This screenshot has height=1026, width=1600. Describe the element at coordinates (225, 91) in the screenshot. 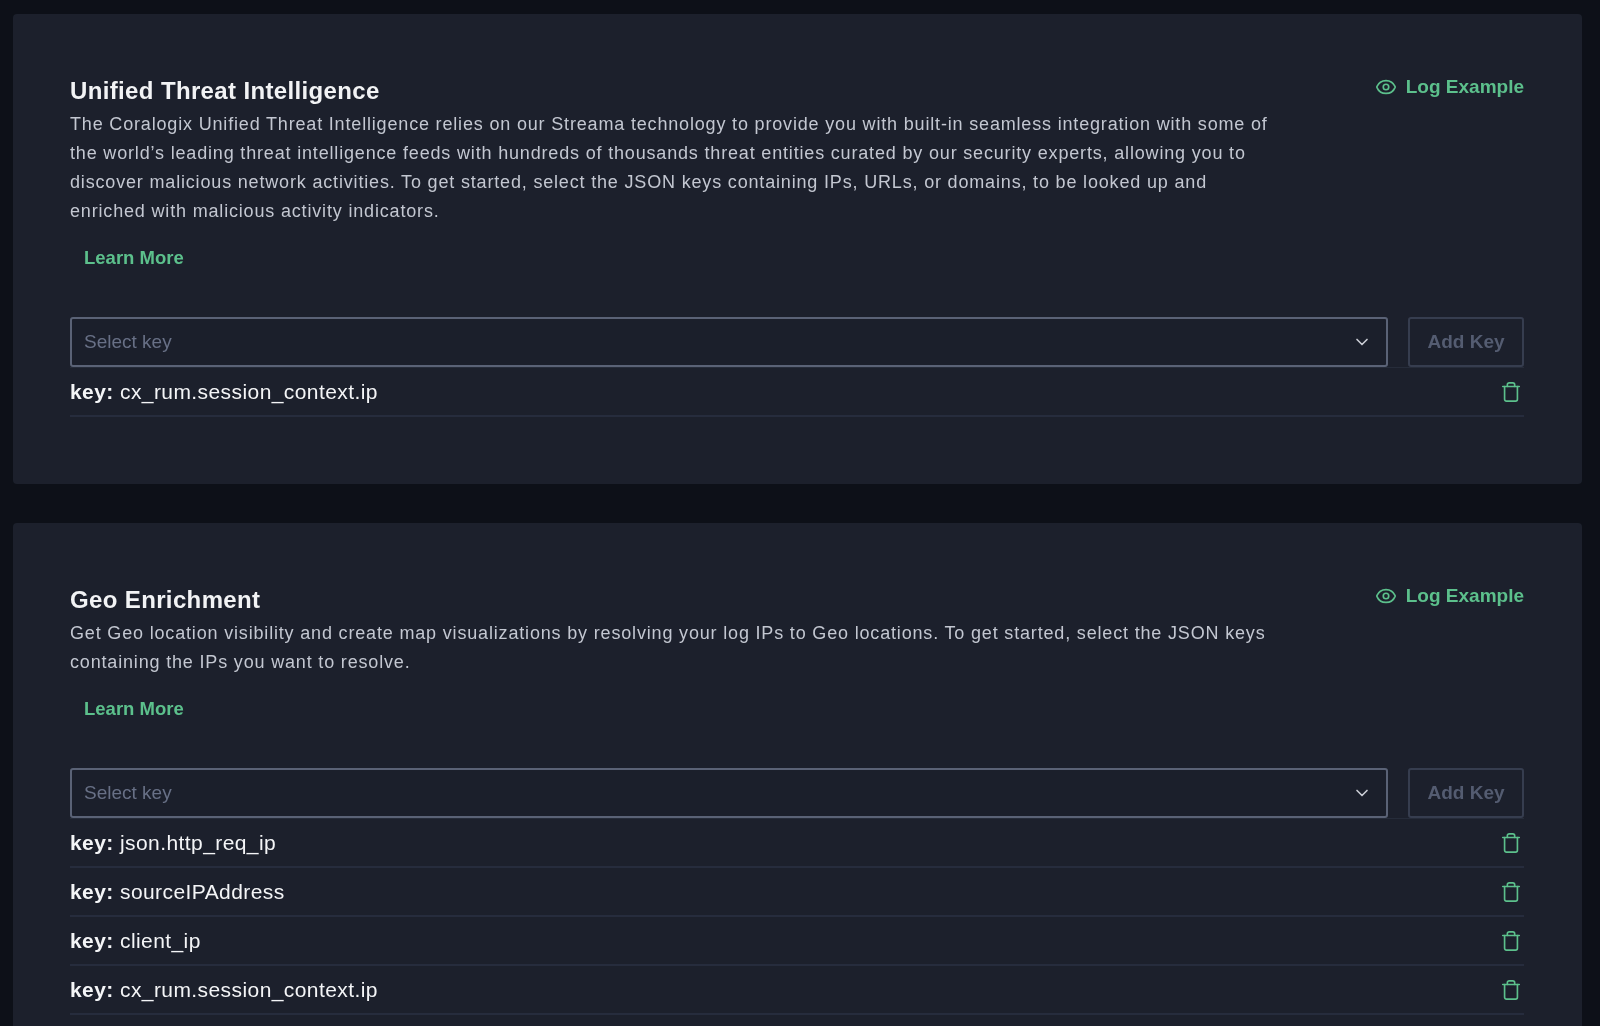

I see `section-title: Unified Threat Intelligence` at that location.